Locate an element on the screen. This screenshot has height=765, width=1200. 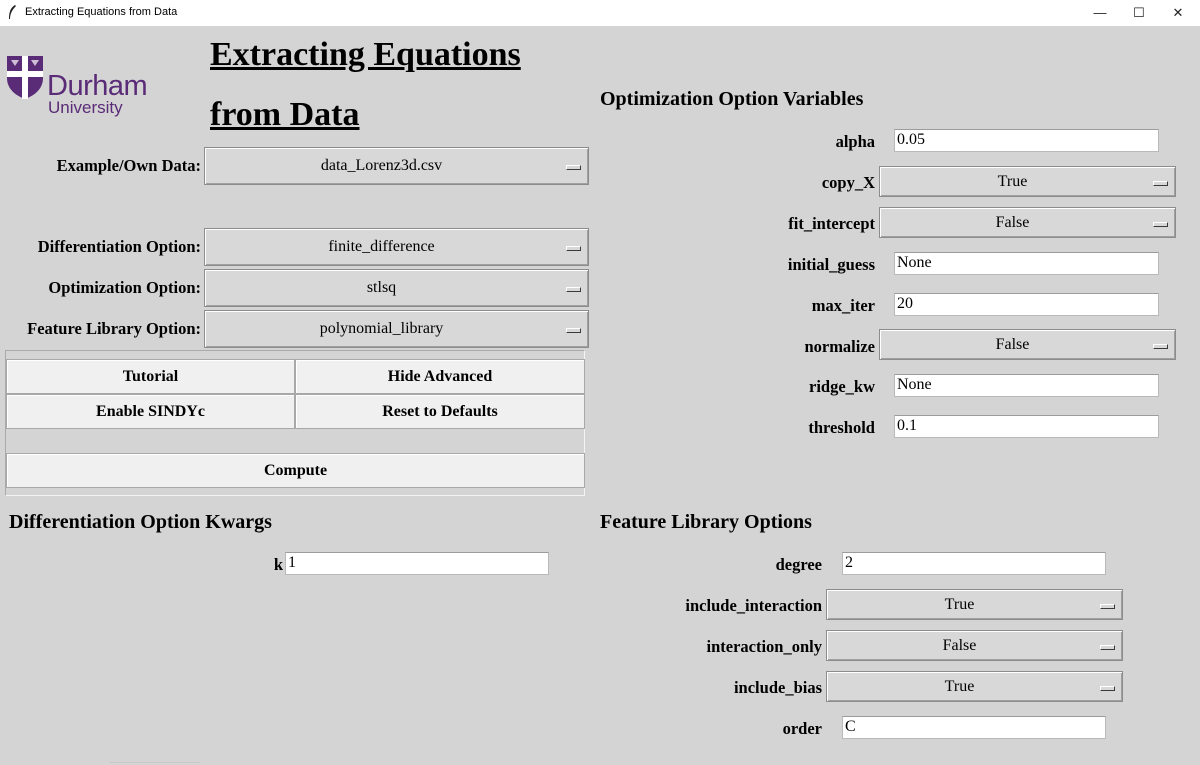
normalize-dropdown: False is located at coordinates (1027, 344).